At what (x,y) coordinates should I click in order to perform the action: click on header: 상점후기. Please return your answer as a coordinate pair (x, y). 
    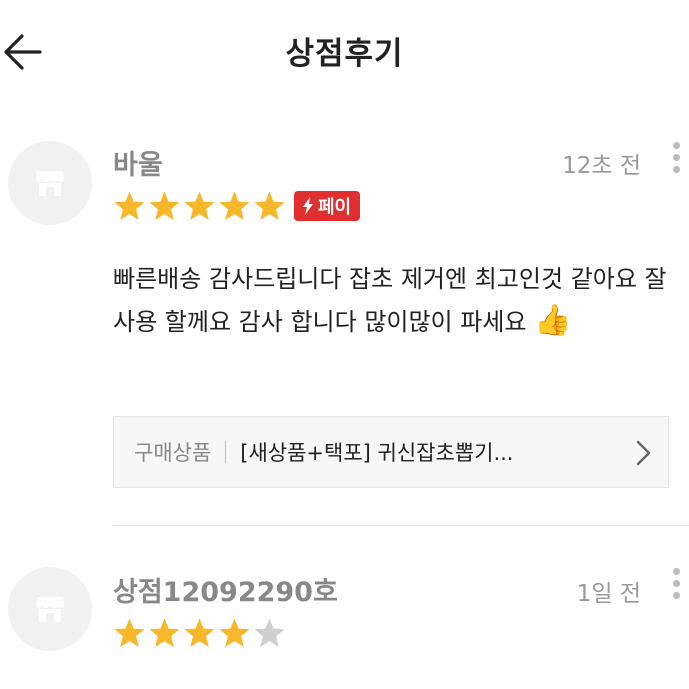
    Looking at the image, I should click on (344, 50).